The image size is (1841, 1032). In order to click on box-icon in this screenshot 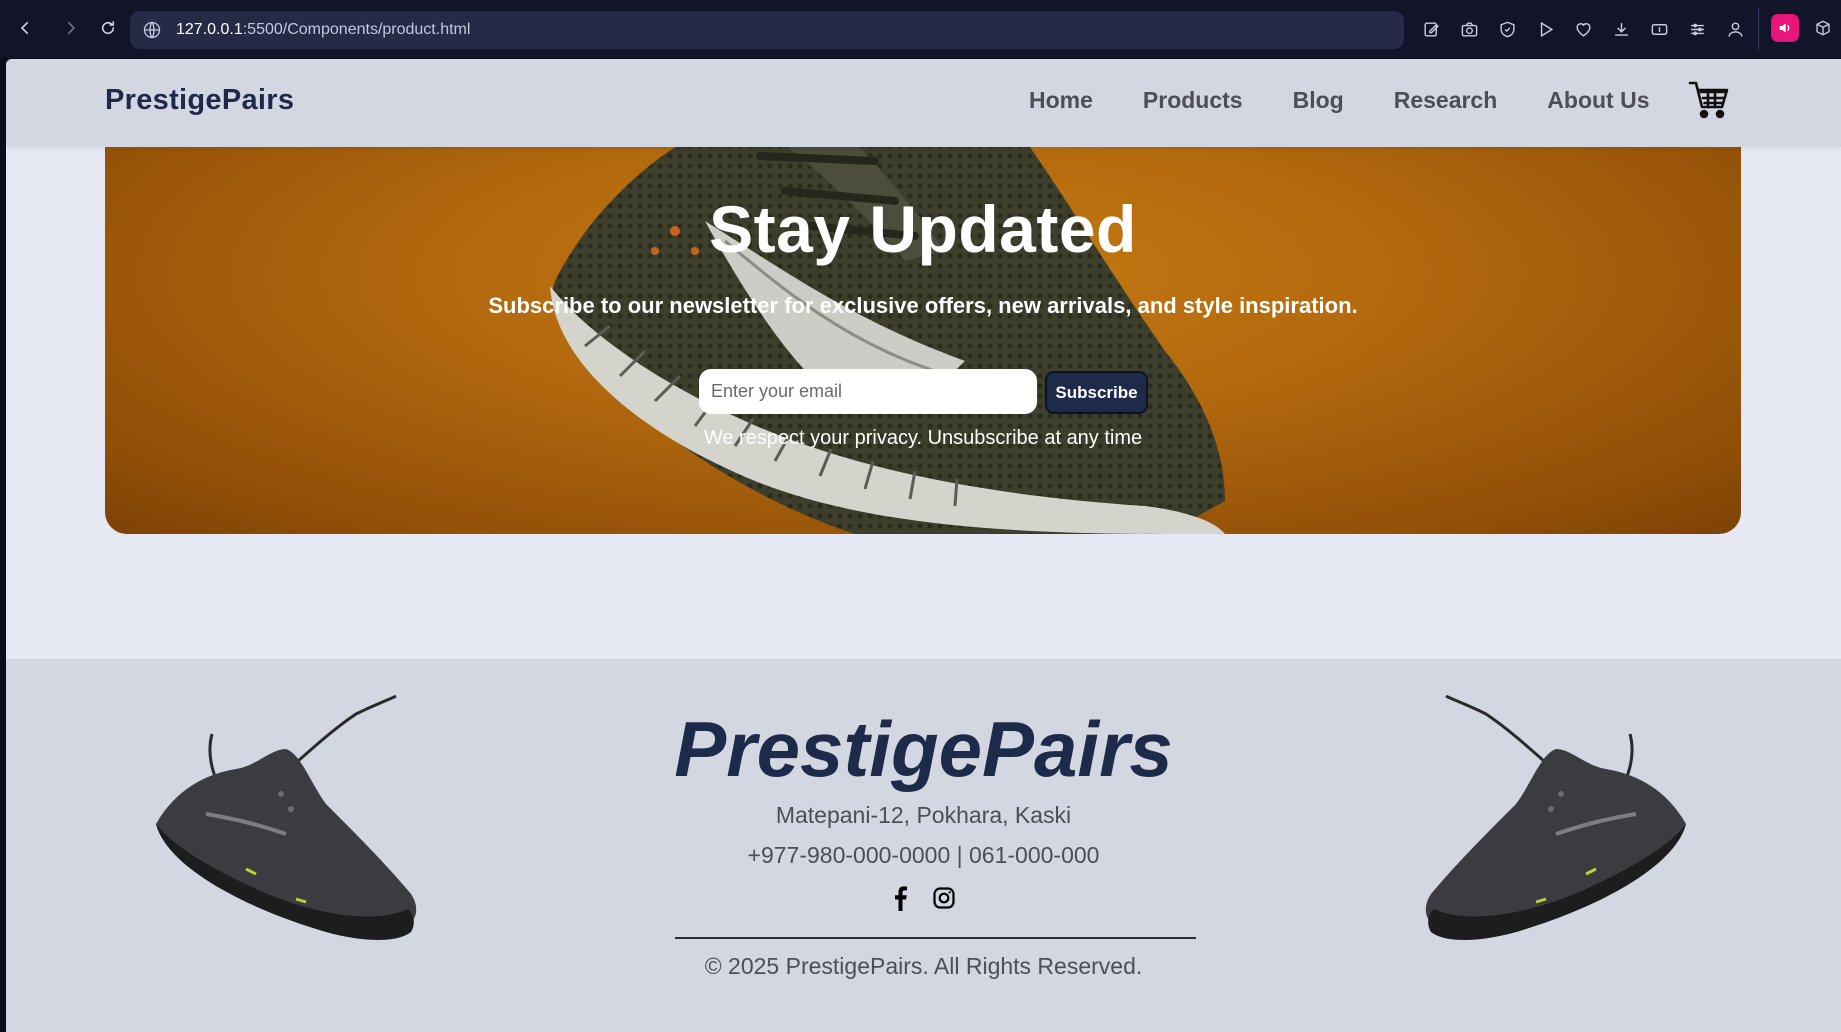, I will do `click(1823, 28)`.